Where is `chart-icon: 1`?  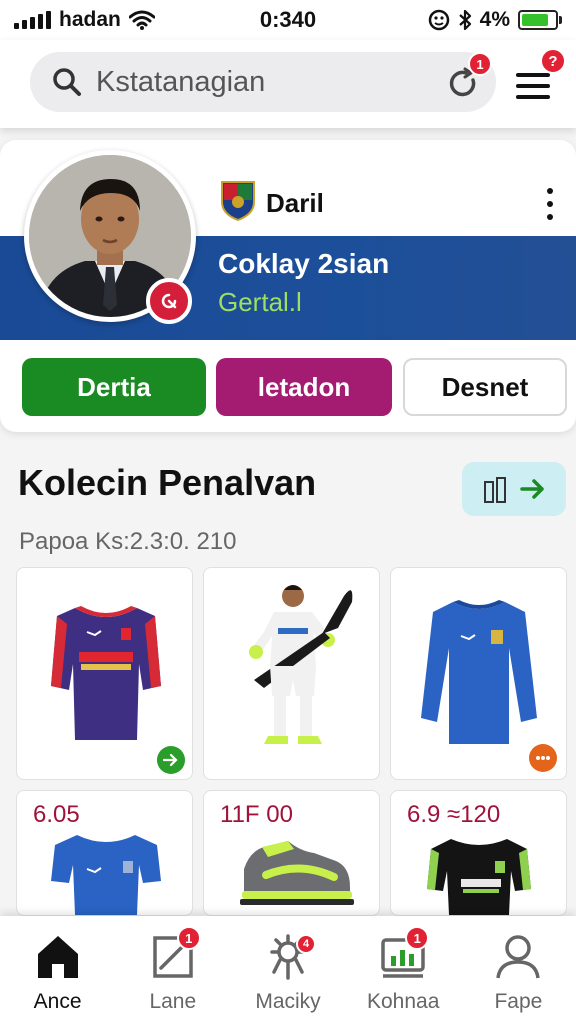
chart-icon: 1 is located at coordinates (404, 953).